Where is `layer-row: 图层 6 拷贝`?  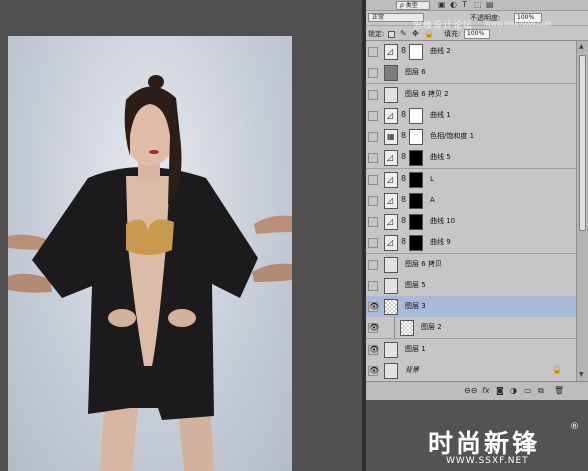
layer-row: 图层 6 拷贝 is located at coordinates (471, 264).